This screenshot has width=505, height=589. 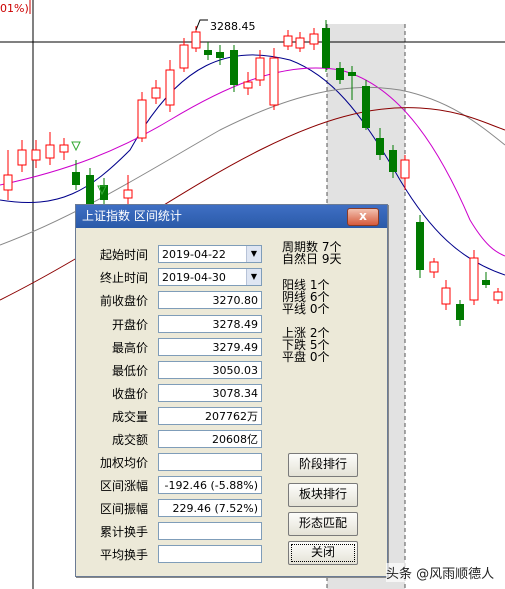 What do you see at coordinates (123, 255) in the screenshot?
I see `field-label: 起始时间` at bounding box center [123, 255].